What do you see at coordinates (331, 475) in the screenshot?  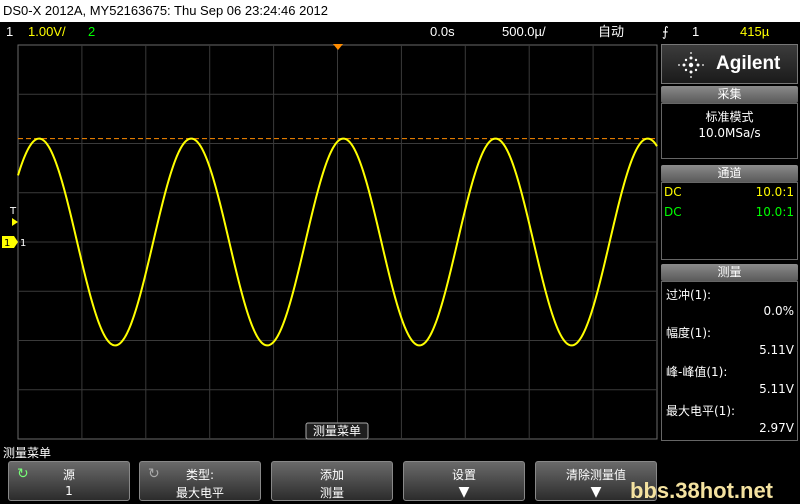 I see `softkey-label: 添加` at bounding box center [331, 475].